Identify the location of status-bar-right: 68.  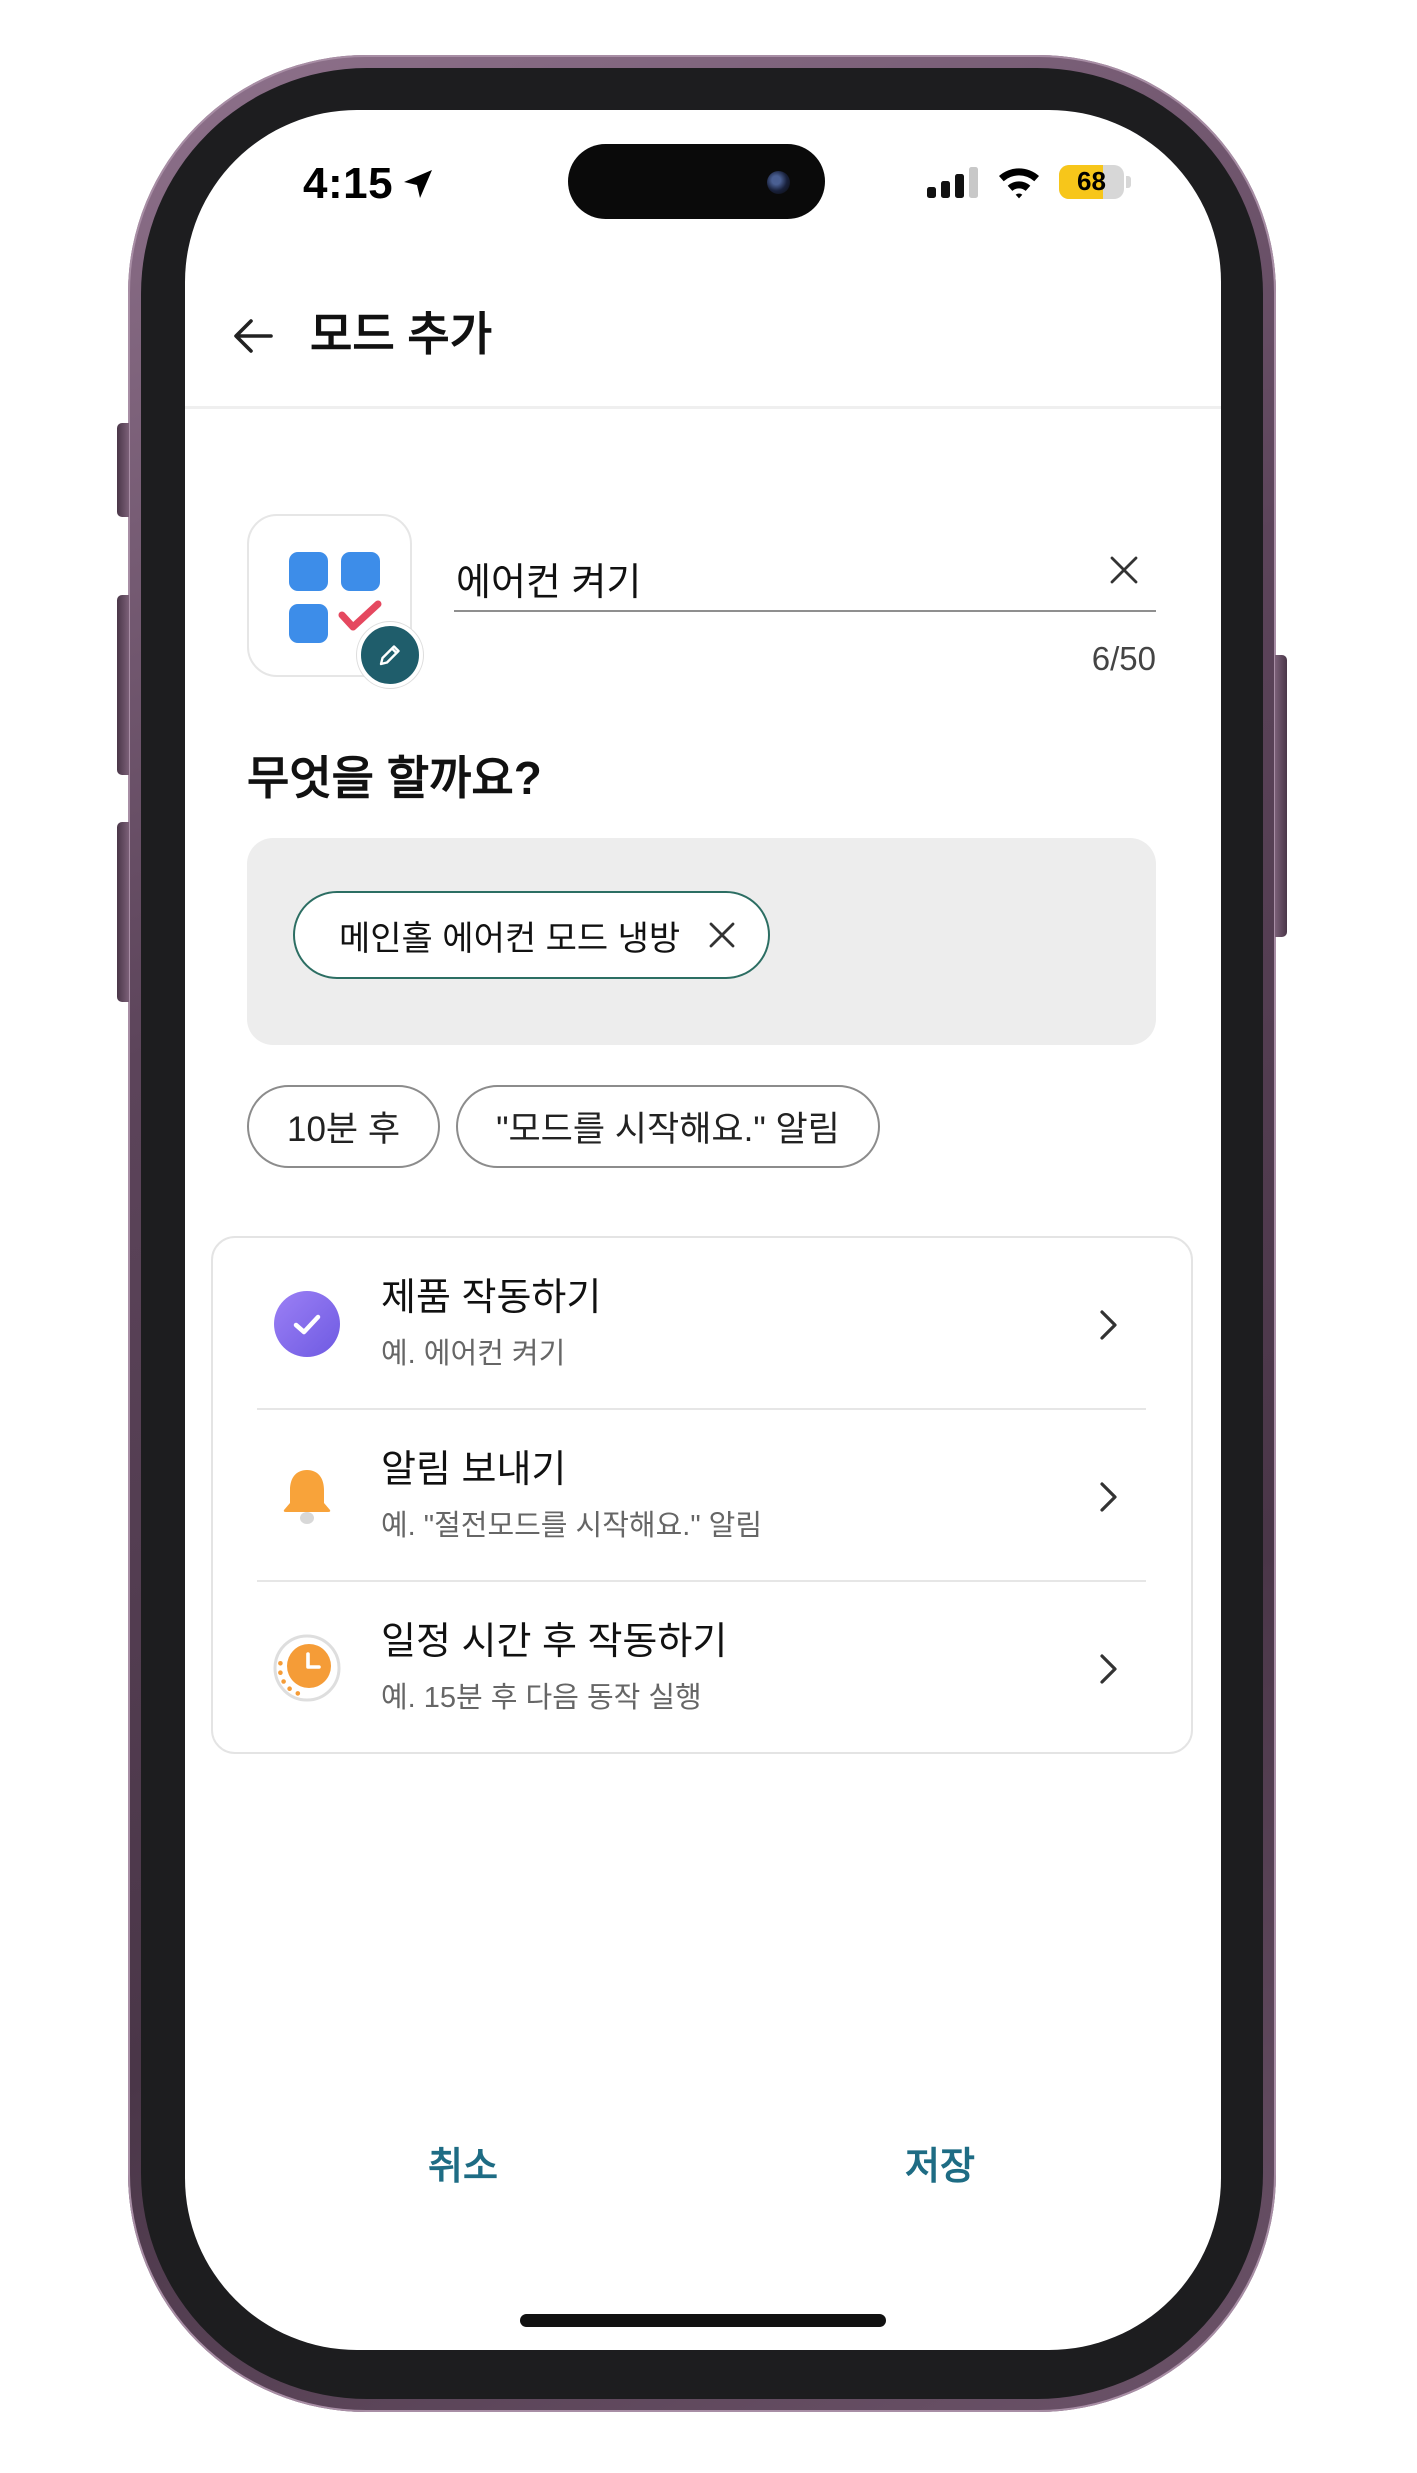
(1029, 182).